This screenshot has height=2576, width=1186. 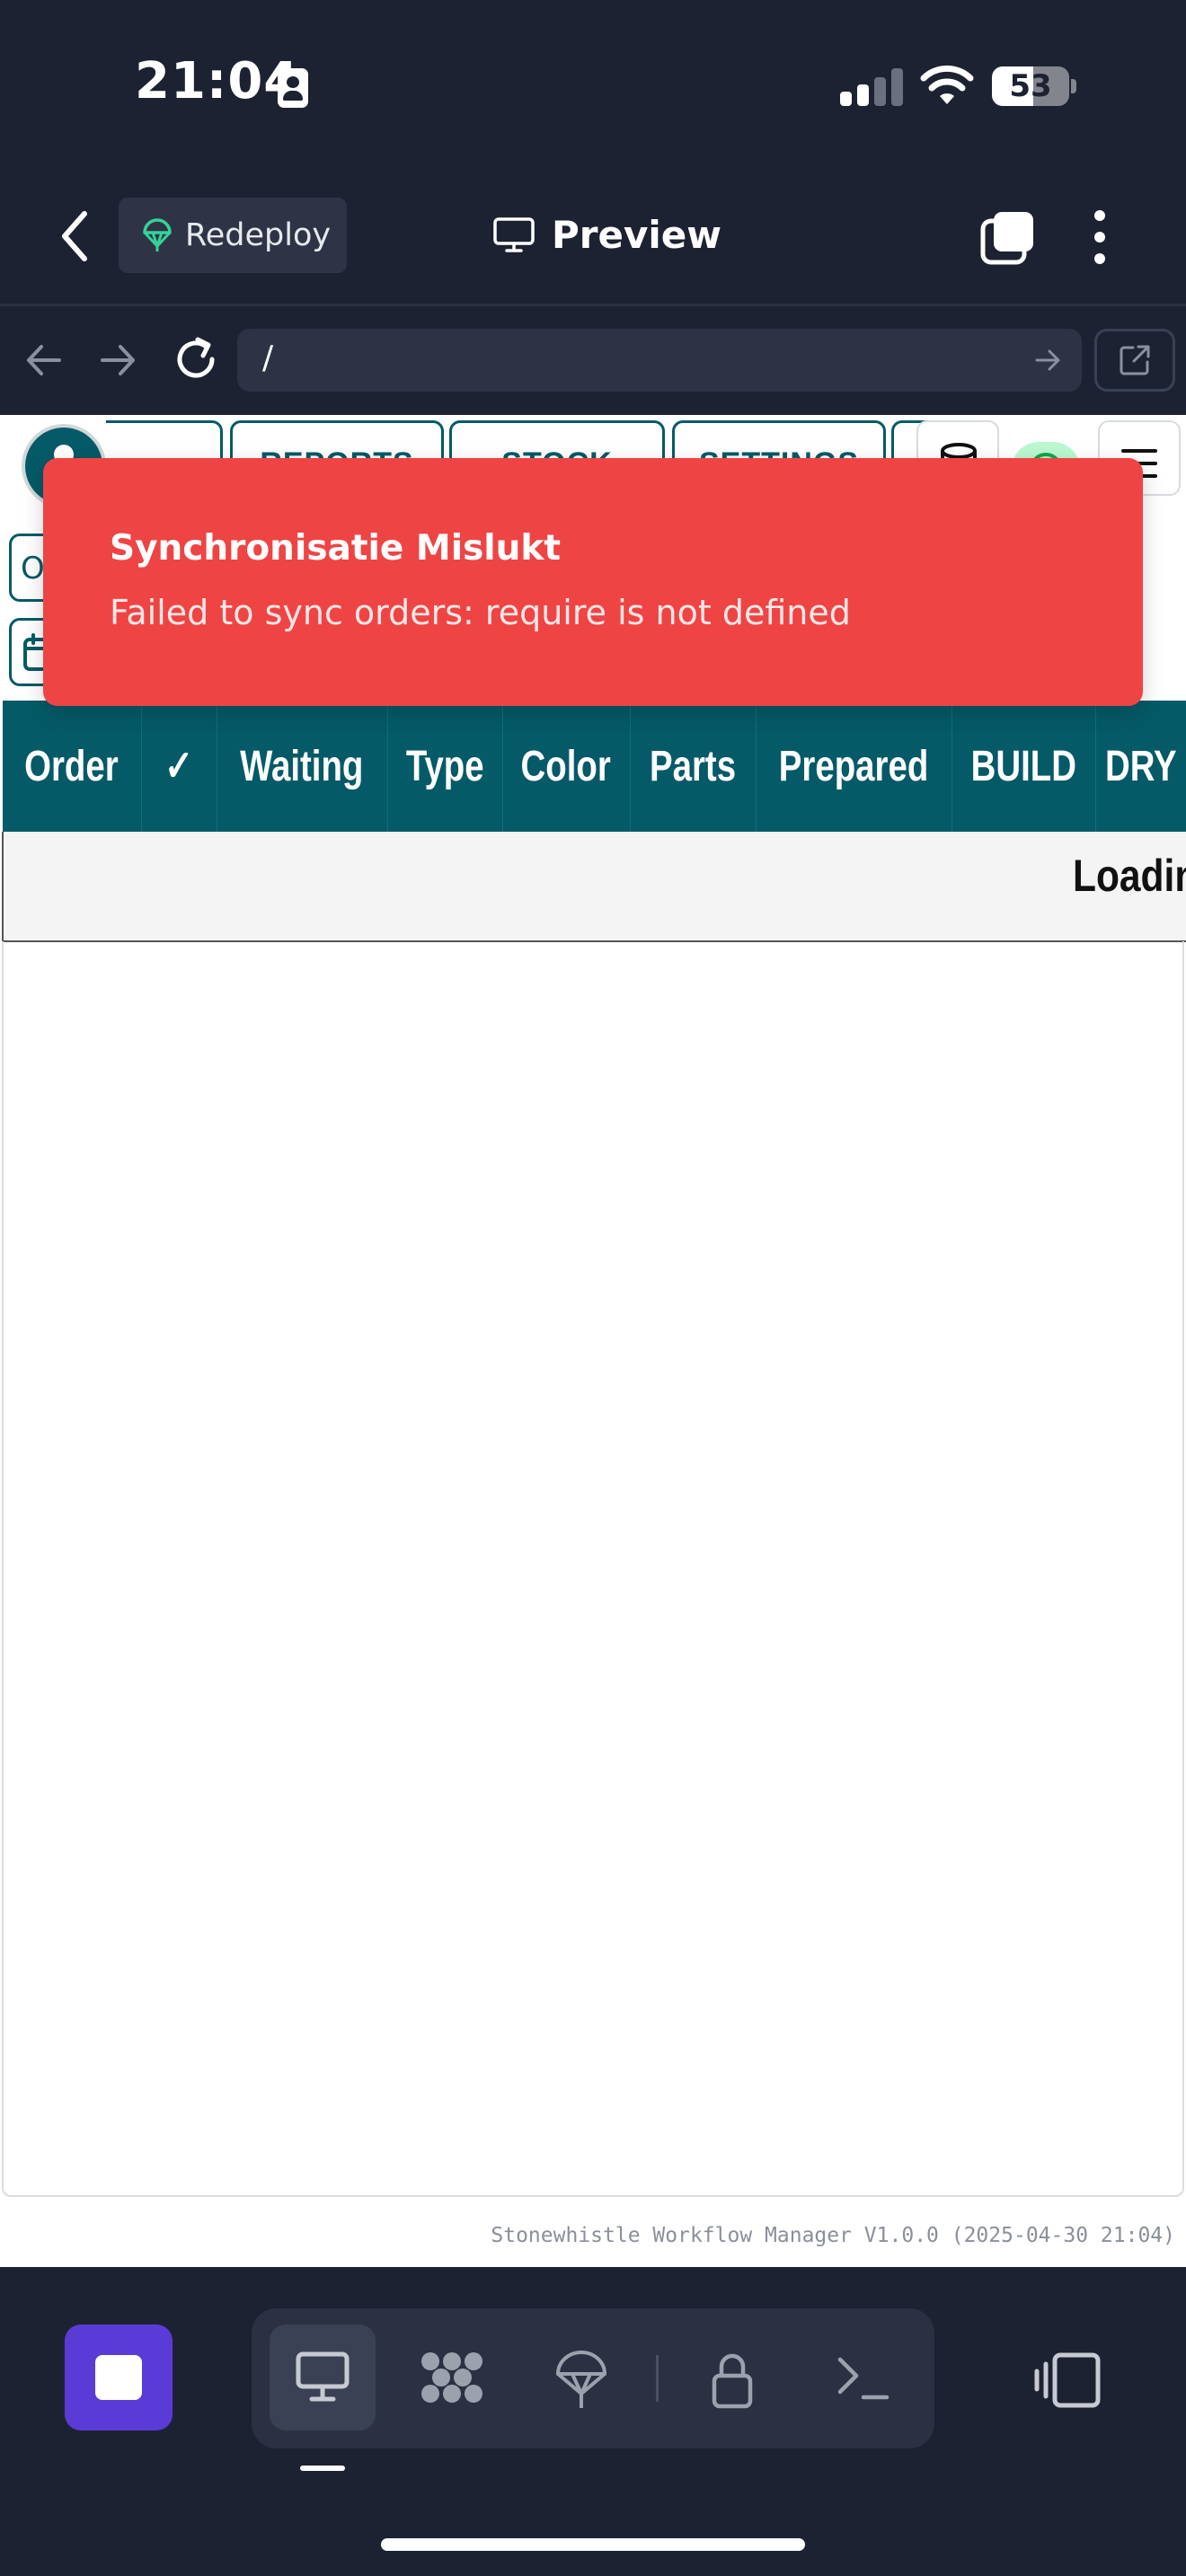 I want to click on preview-tool-button, so click(x=323, y=2377).